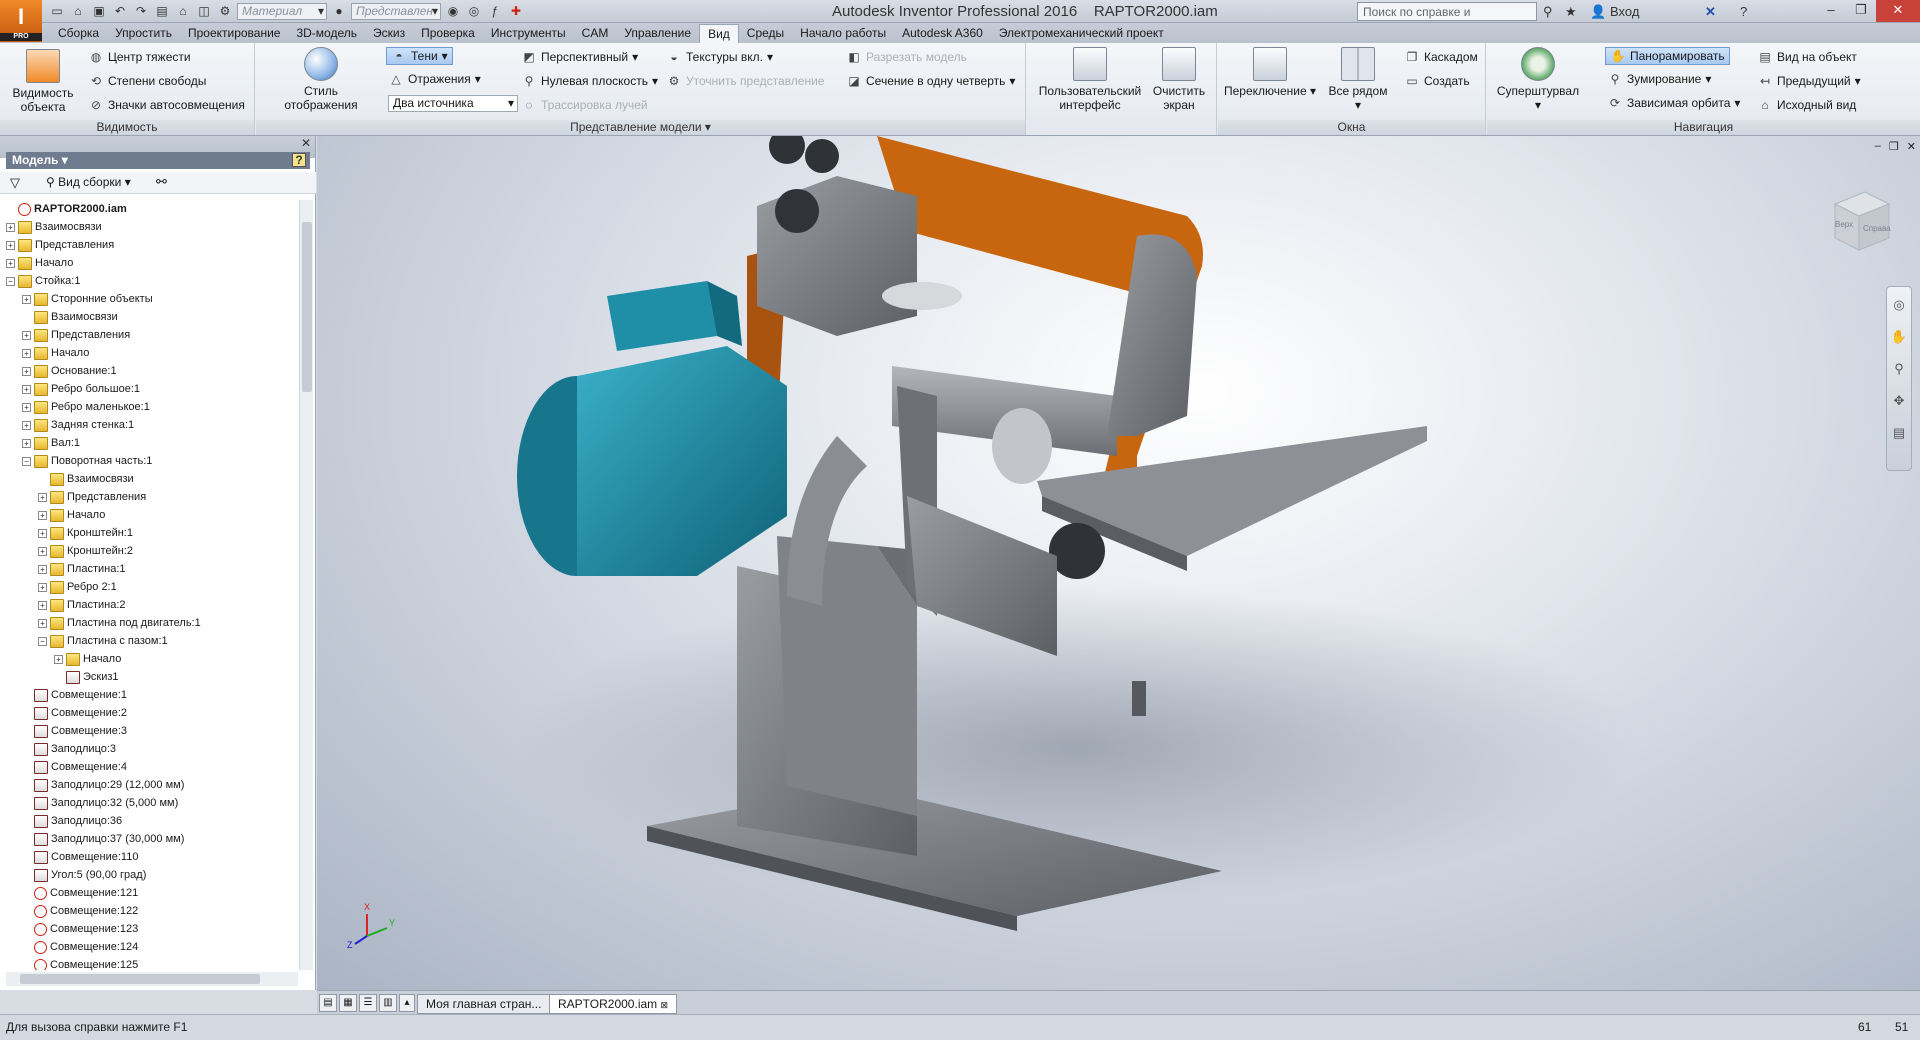  I want to click on tree-node: + Ребро большое:1, so click(152, 389).